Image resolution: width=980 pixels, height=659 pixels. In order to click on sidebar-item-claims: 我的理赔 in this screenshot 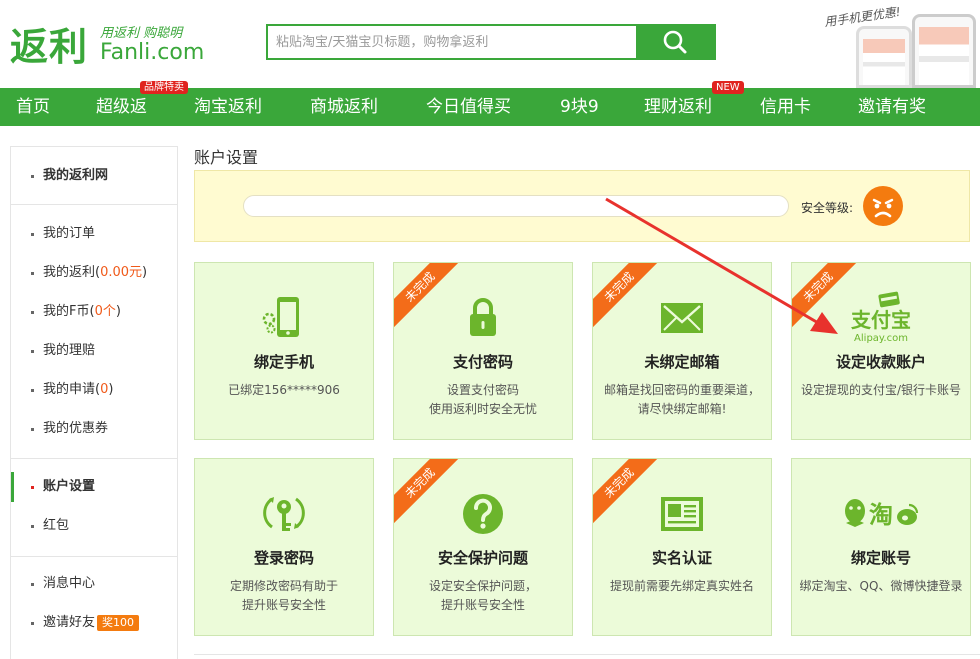, I will do `click(94, 351)`.